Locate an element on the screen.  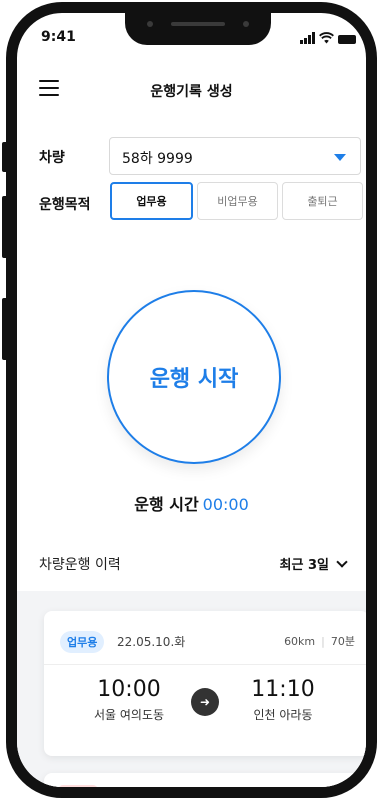
history-range-dropdown: 최근 3일 is located at coordinates (313, 563).